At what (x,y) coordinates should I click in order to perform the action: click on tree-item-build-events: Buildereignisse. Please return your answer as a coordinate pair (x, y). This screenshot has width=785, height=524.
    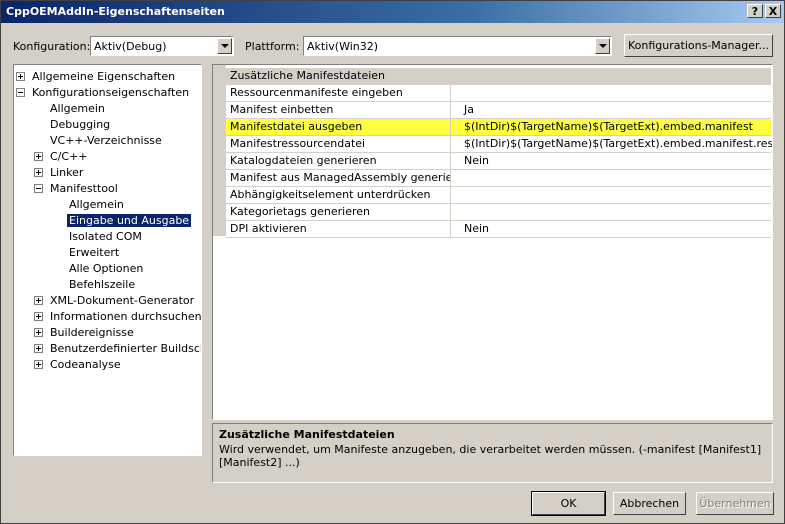
    Looking at the image, I should click on (85, 332).